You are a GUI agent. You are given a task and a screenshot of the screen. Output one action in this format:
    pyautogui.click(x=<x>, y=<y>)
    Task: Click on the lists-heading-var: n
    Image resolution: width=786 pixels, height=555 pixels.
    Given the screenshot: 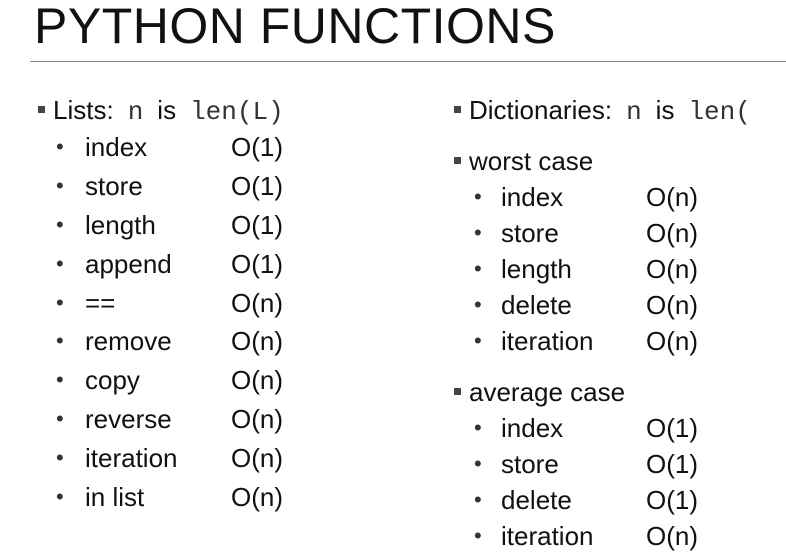 What is the action you would take?
    pyautogui.click(x=135, y=112)
    